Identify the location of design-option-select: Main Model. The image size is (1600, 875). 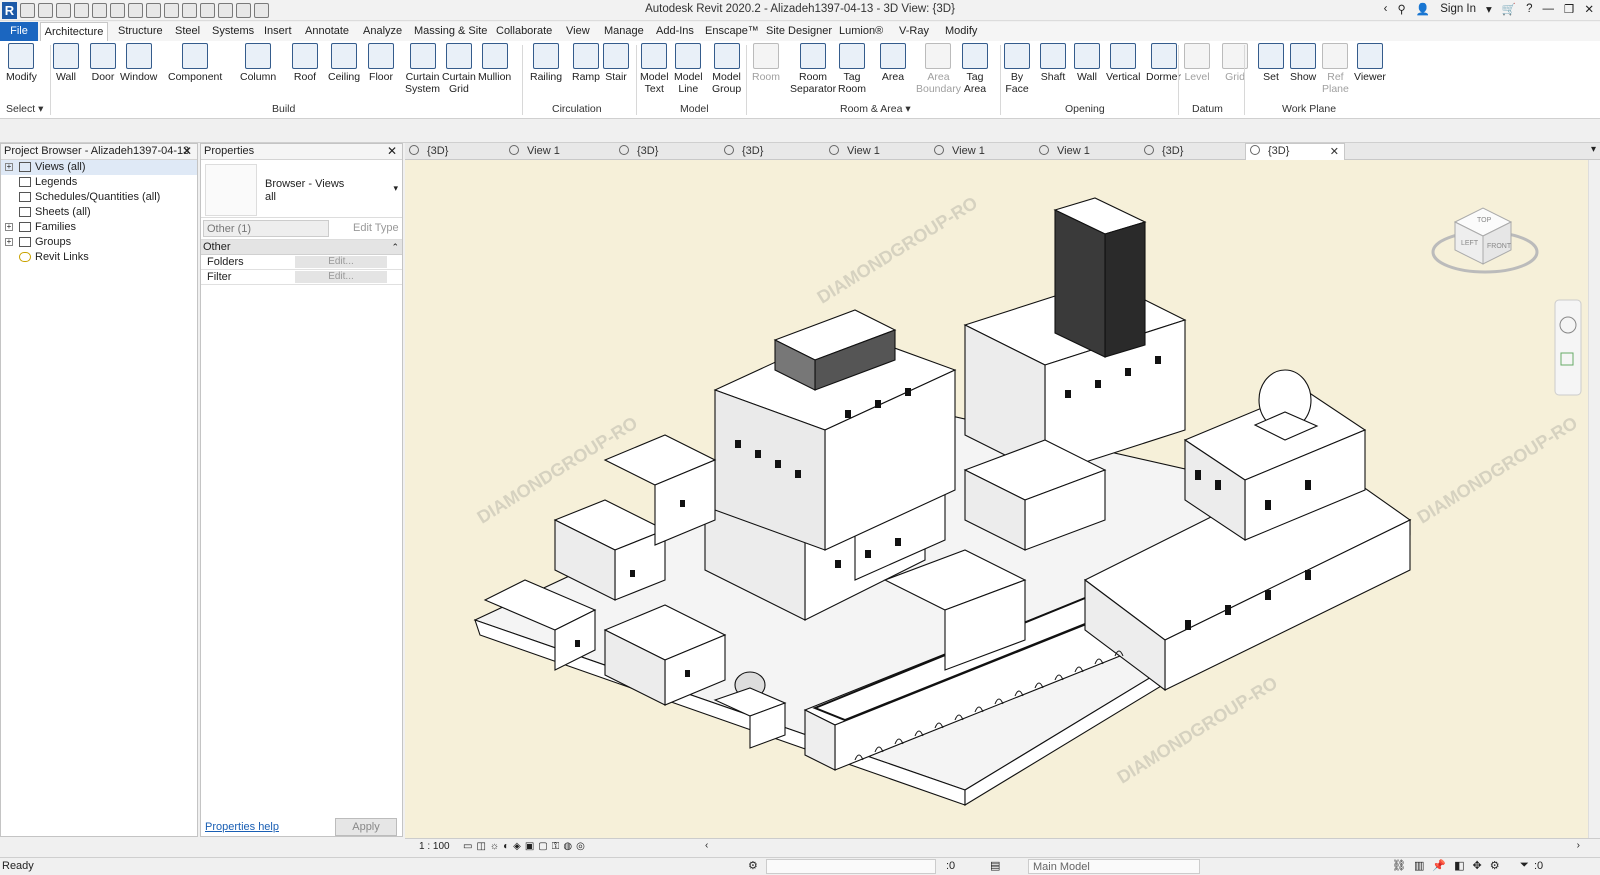
(1114, 866).